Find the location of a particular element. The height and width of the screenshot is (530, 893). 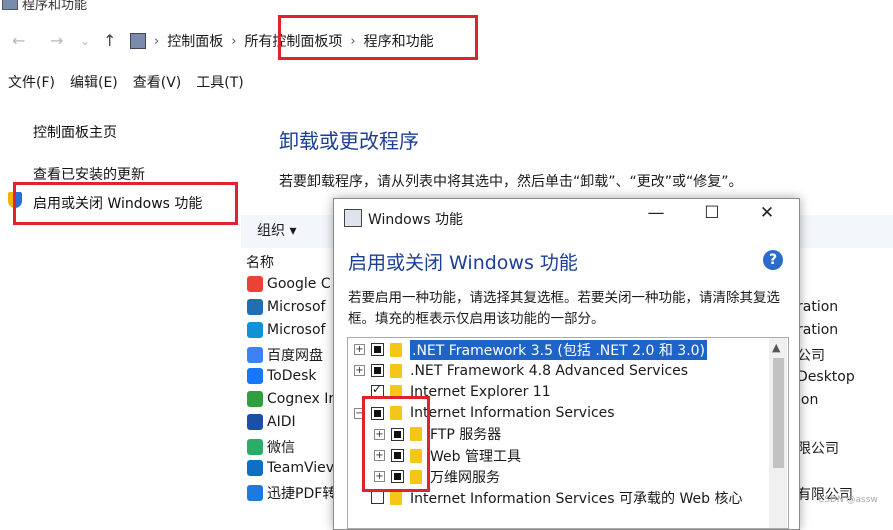

program-name: 百度网盘 is located at coordinates (295, 356).